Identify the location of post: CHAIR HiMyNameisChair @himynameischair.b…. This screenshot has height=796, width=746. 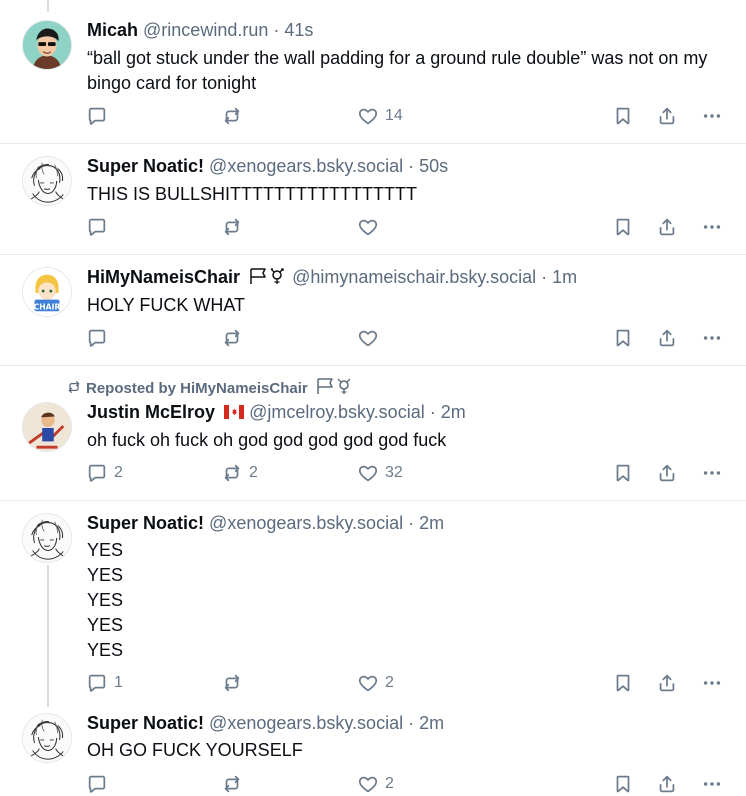
(373, 310).